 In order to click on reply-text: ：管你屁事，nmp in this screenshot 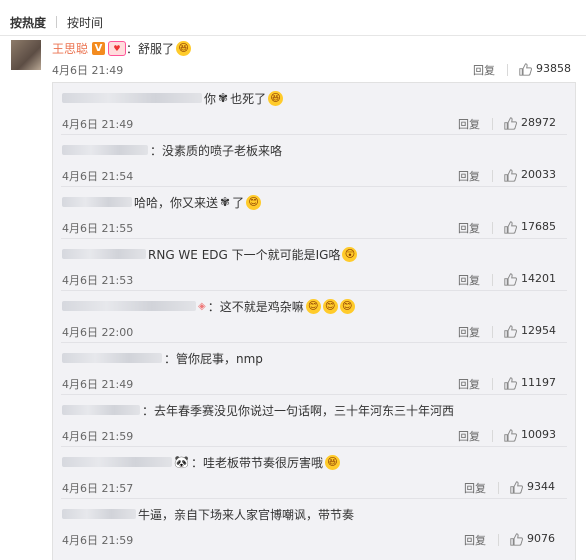, I will do `click(213, 358)`.